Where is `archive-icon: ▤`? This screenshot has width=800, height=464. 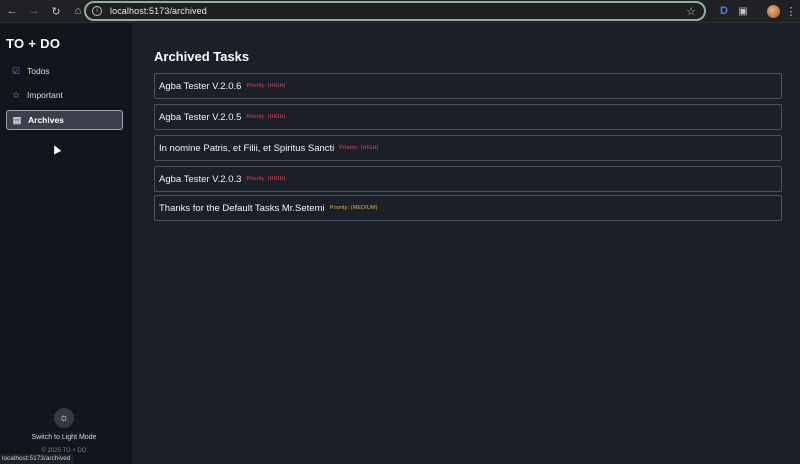 archive-icon: ▤ is located at coordinates (17, 119).